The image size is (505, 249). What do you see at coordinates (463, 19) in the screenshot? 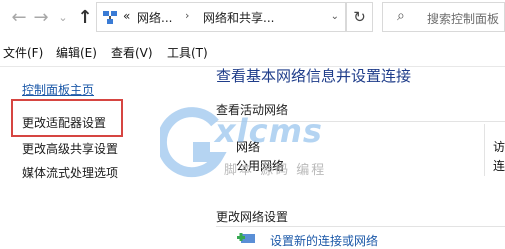
I see `search-placeholder: 搜索控制面板` at bounding box center [463, 19].